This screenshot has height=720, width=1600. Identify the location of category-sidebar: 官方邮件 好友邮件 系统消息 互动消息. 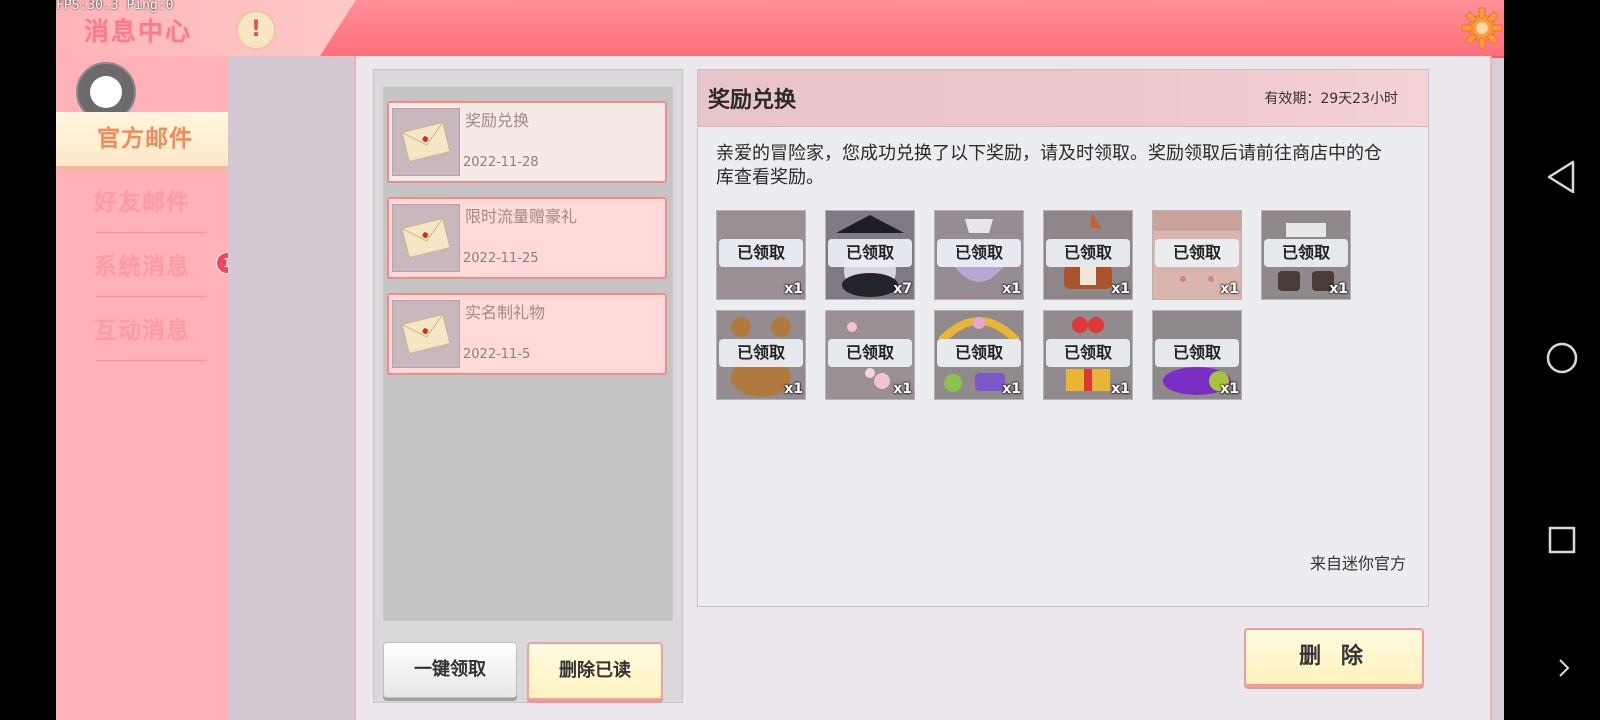
(145, 388).